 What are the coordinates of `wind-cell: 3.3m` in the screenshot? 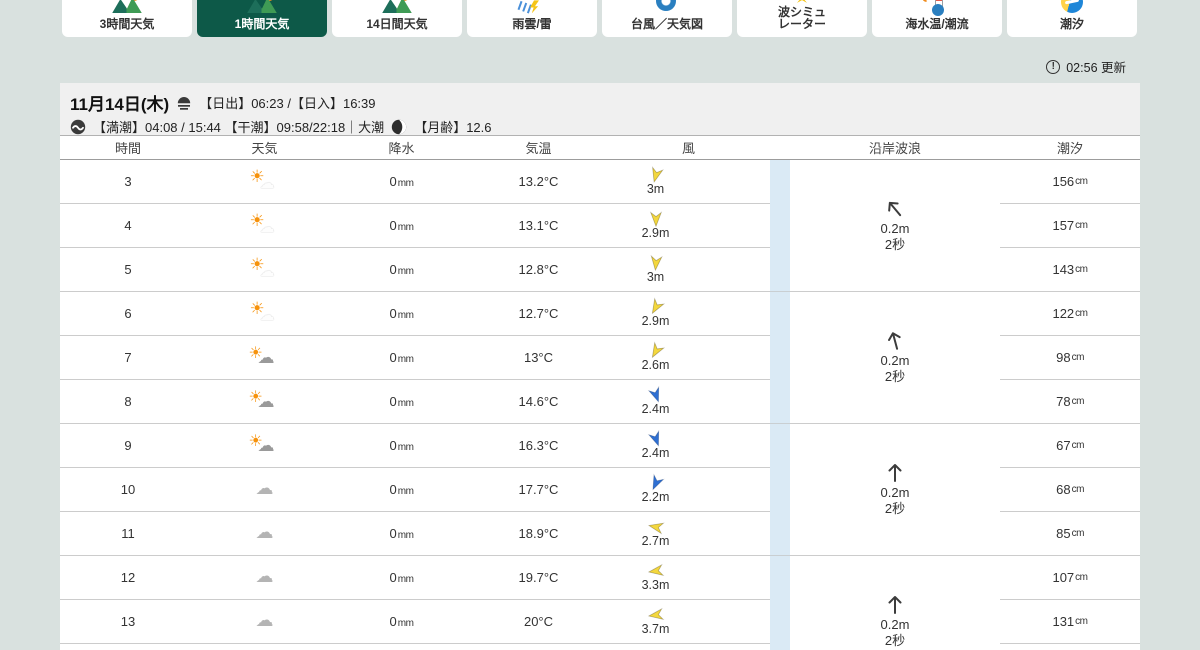 It's located at (688, 577).